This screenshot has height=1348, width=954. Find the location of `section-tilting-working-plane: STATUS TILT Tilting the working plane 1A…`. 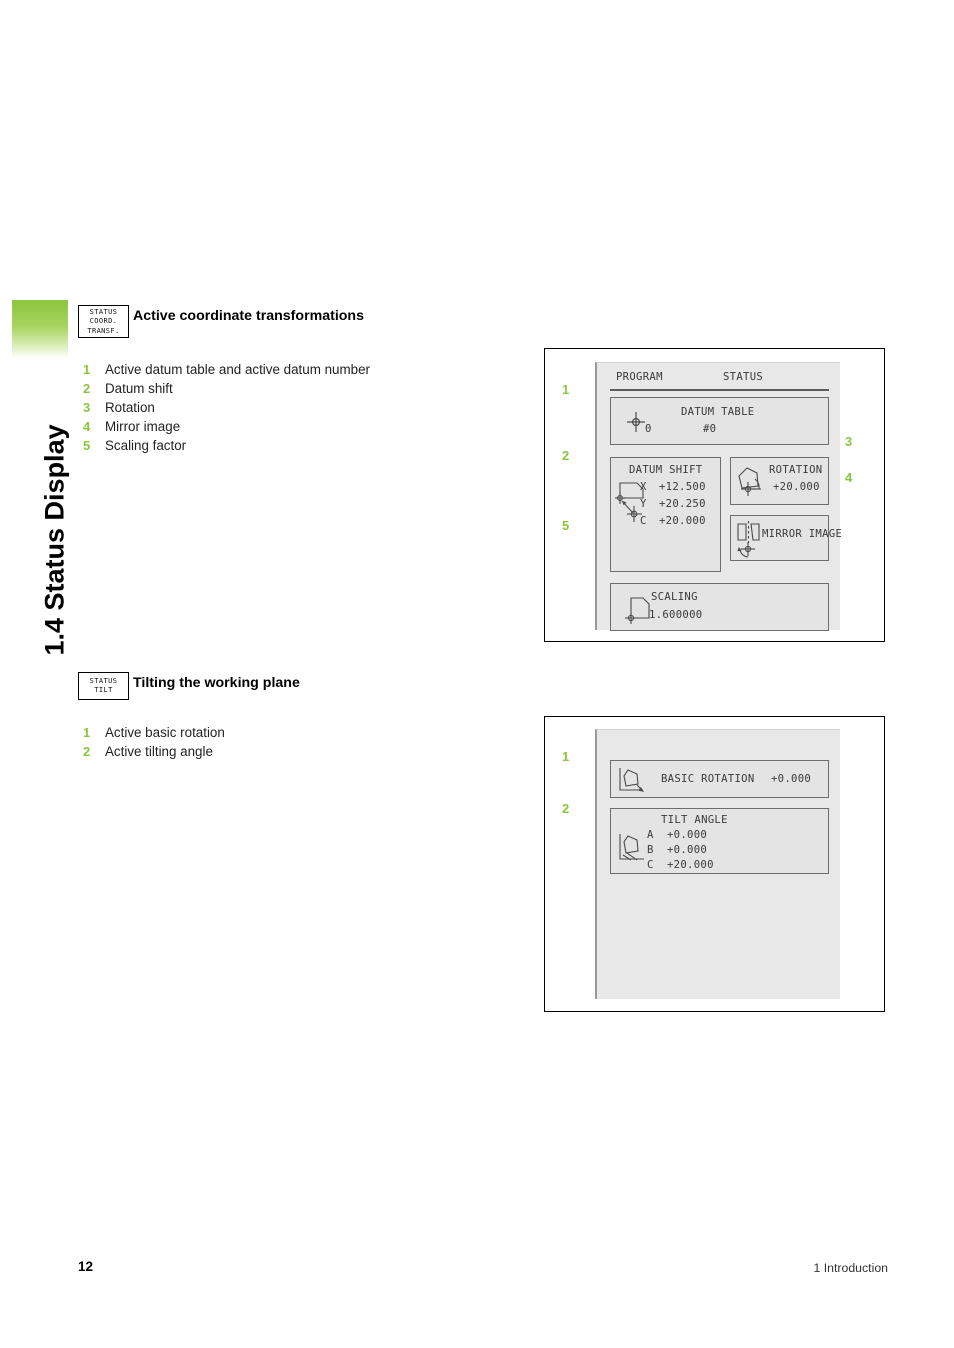

section-tilting-working-plane: STATUS TILT Tilting the working plane 1A… is located at coordinates (303, 715).